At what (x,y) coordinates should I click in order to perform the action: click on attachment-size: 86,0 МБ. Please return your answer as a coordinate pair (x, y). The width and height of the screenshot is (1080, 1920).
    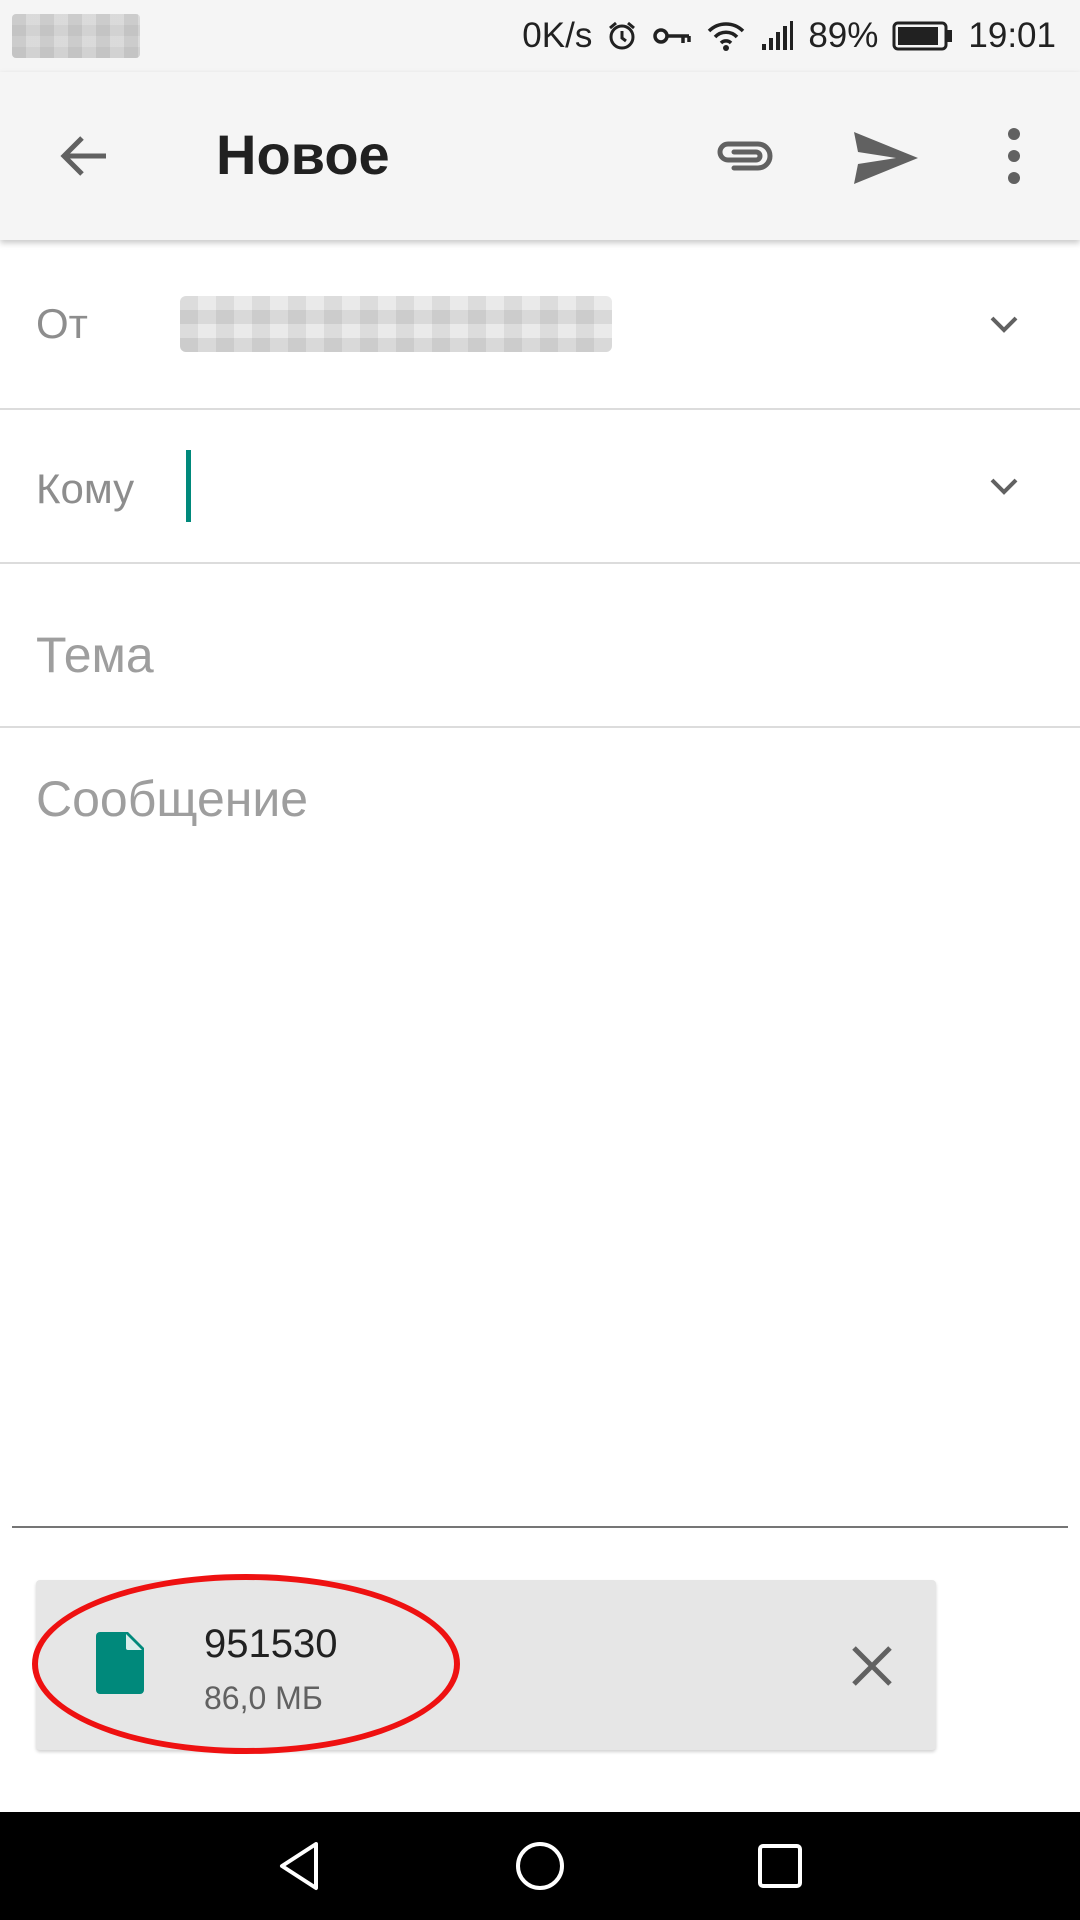
    Looking at the image, I should click on (263, 1698).